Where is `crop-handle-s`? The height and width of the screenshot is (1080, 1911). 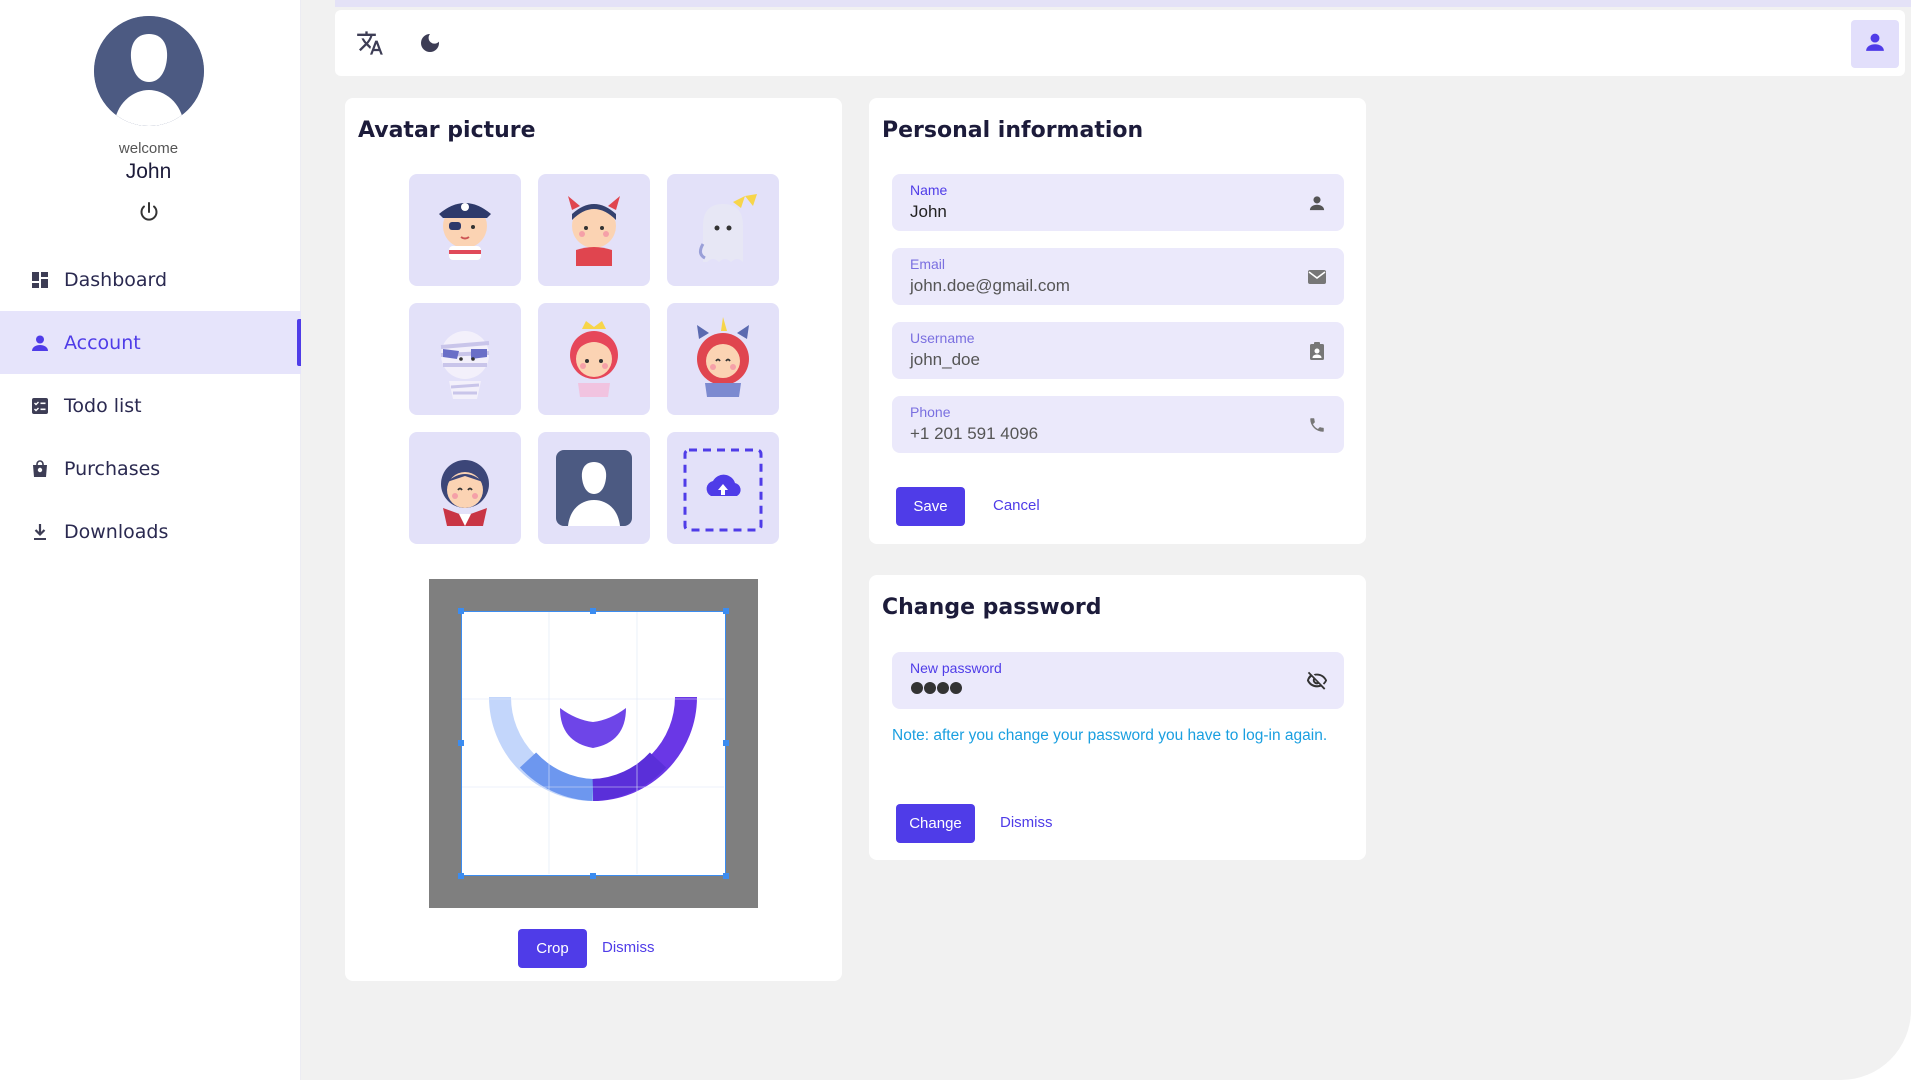
crop-handle-s is located at coordinates (593, 876).